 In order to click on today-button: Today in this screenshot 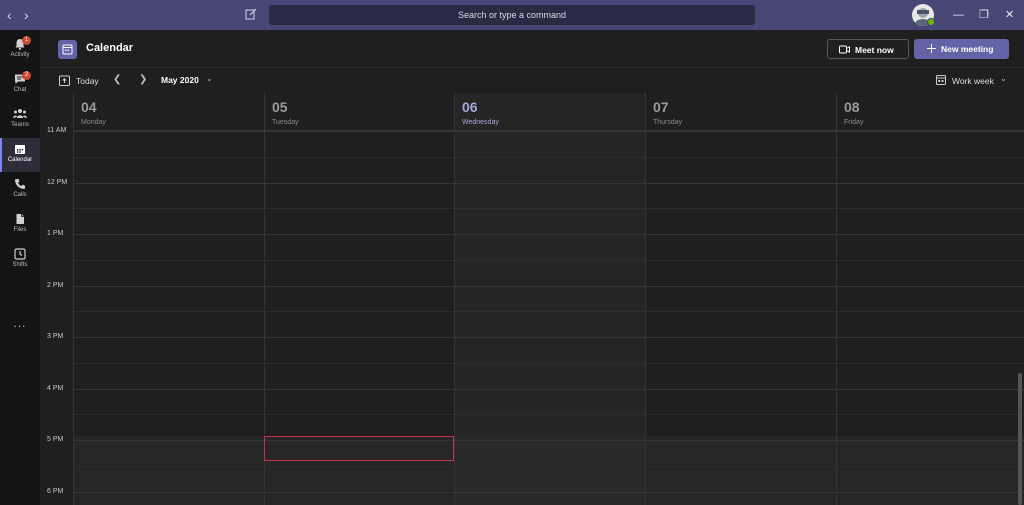, I will do `click(81, 81)`.